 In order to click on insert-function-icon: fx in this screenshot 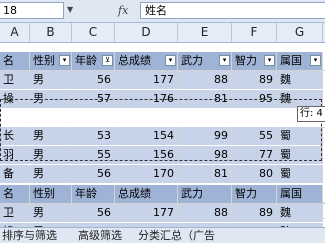, I will do `click(126, 10)`.